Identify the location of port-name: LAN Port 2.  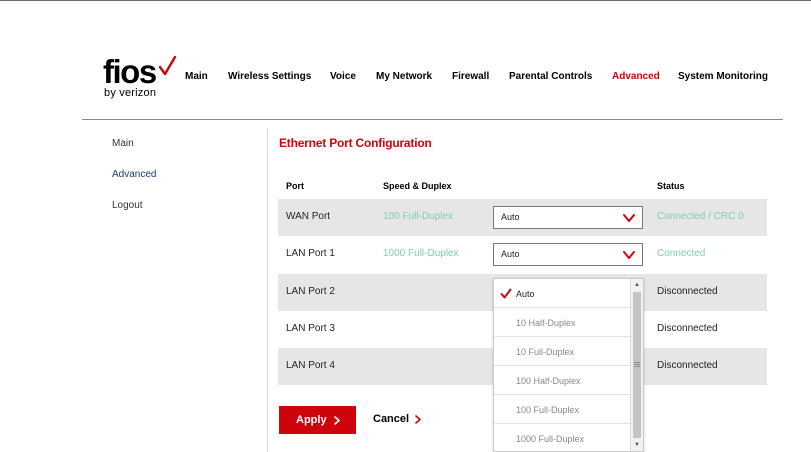
(310, 291).